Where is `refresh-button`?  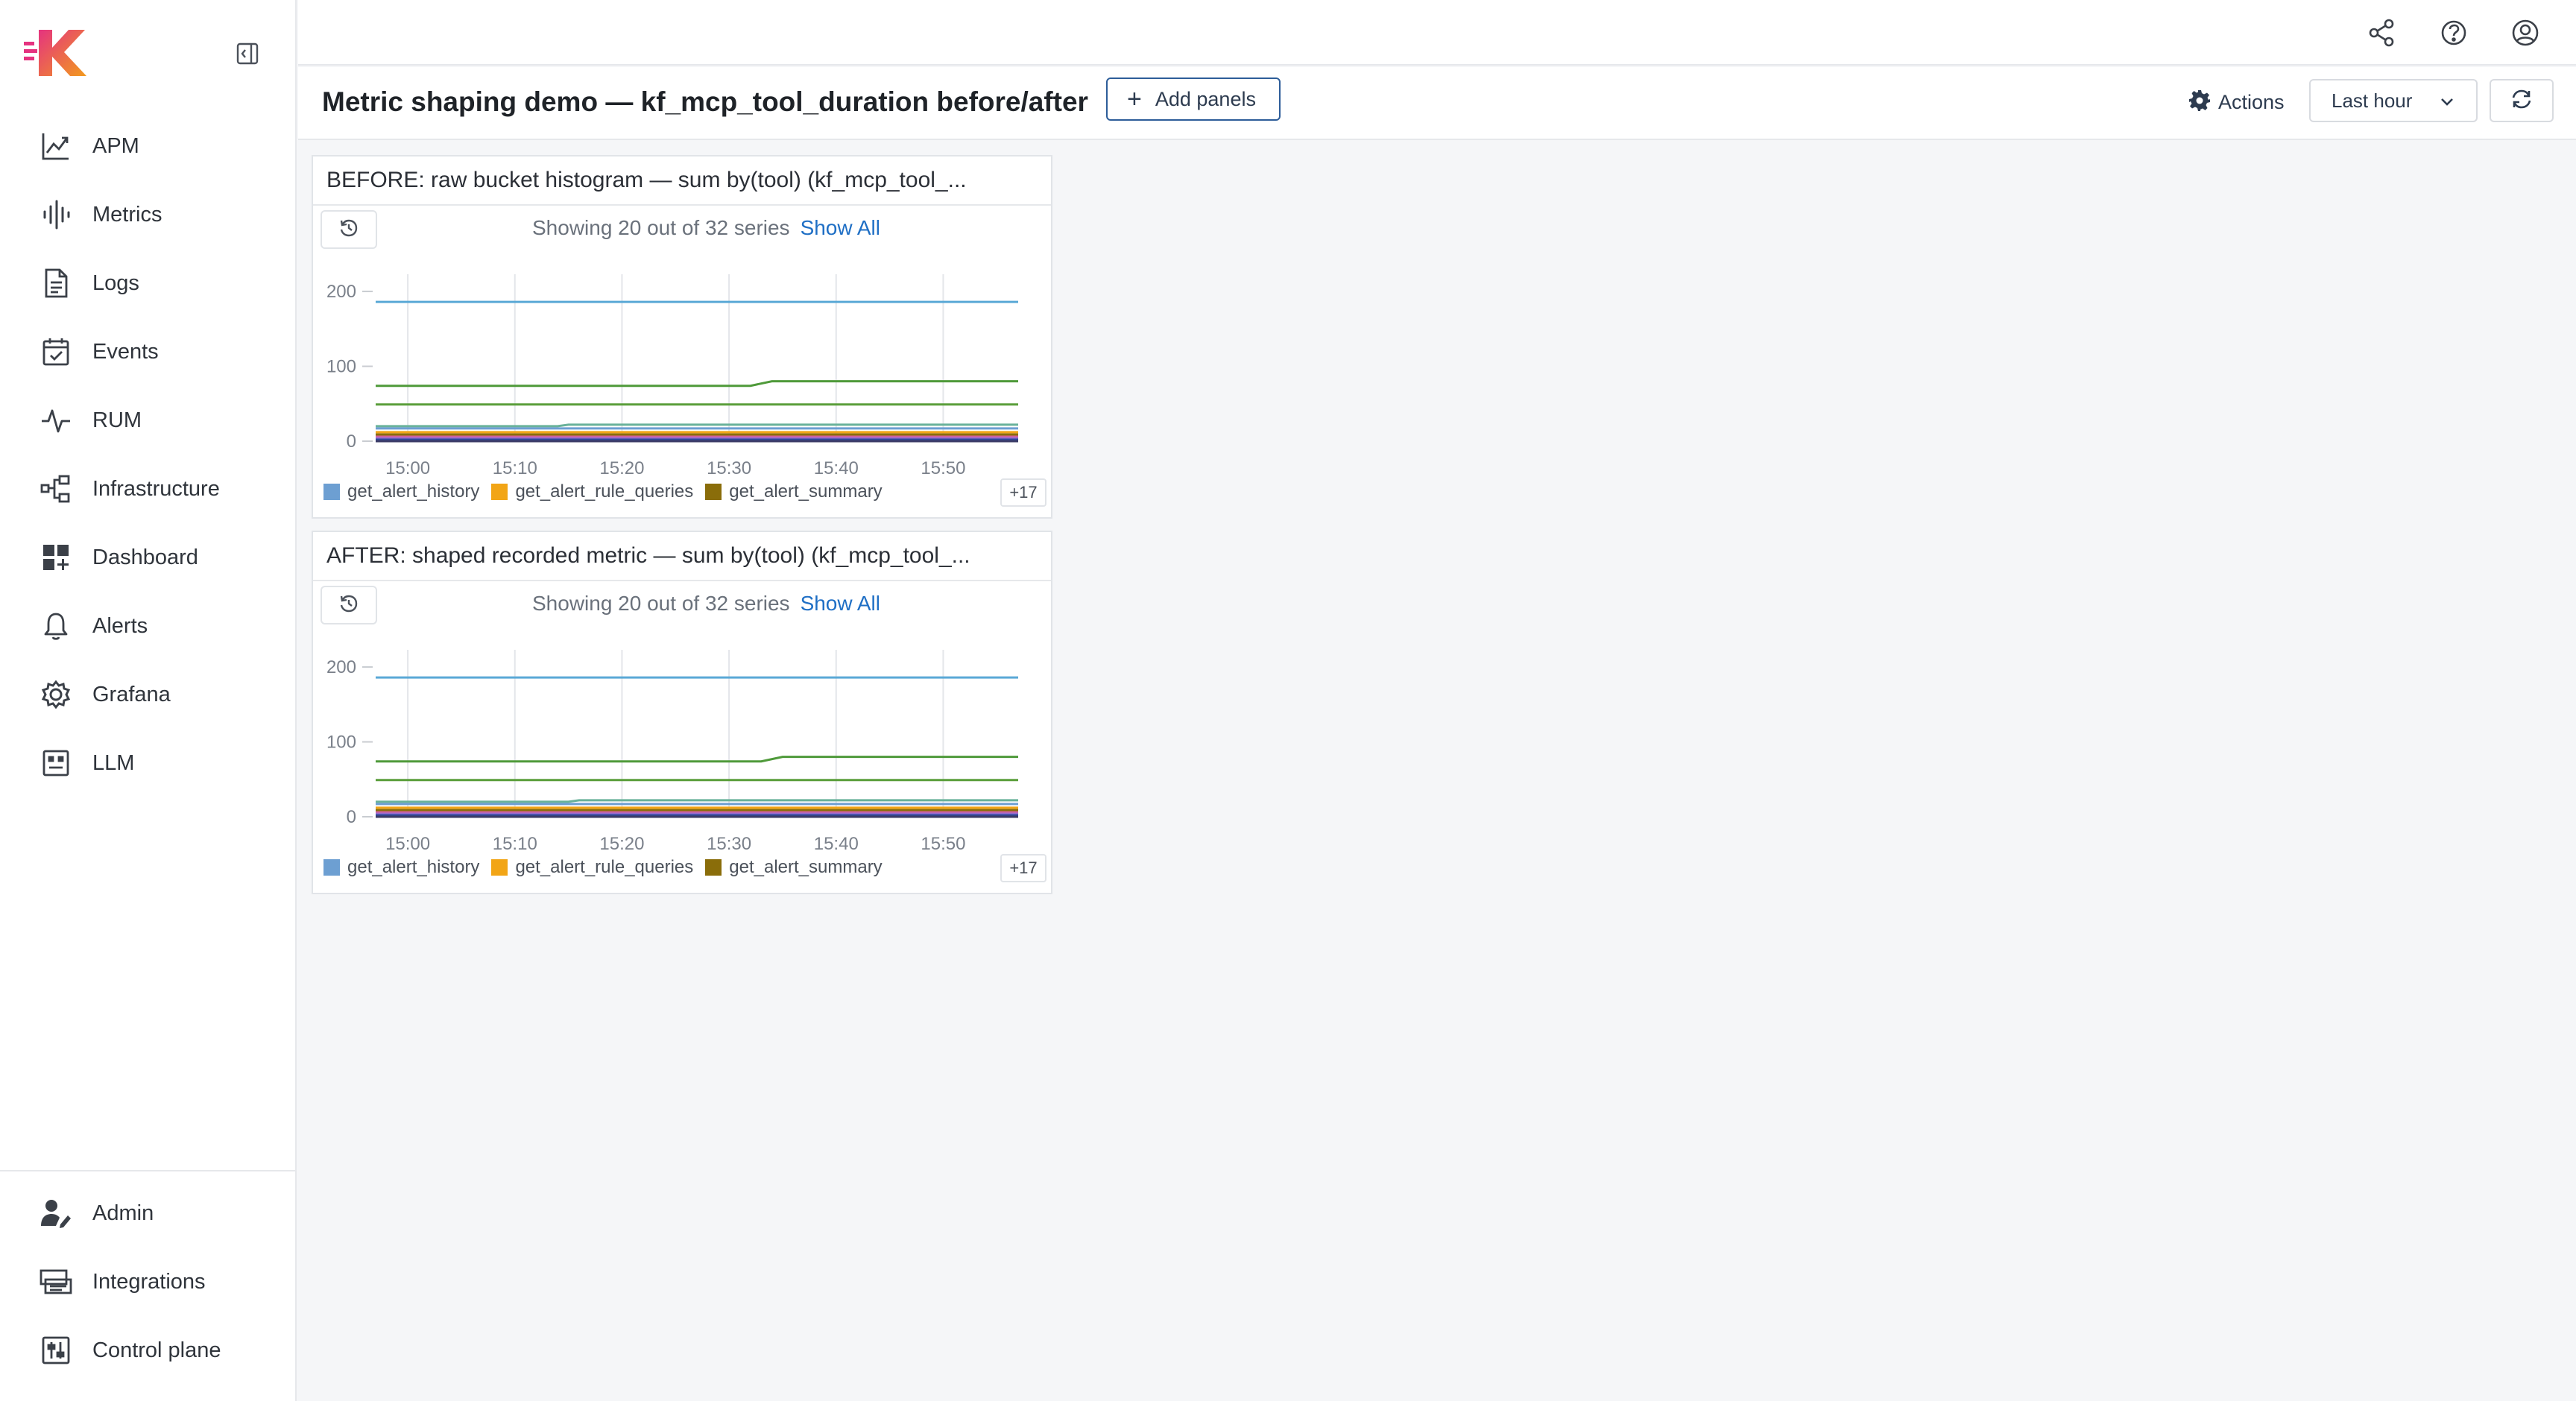 refresh-button is located at coordinates (2522, 100).